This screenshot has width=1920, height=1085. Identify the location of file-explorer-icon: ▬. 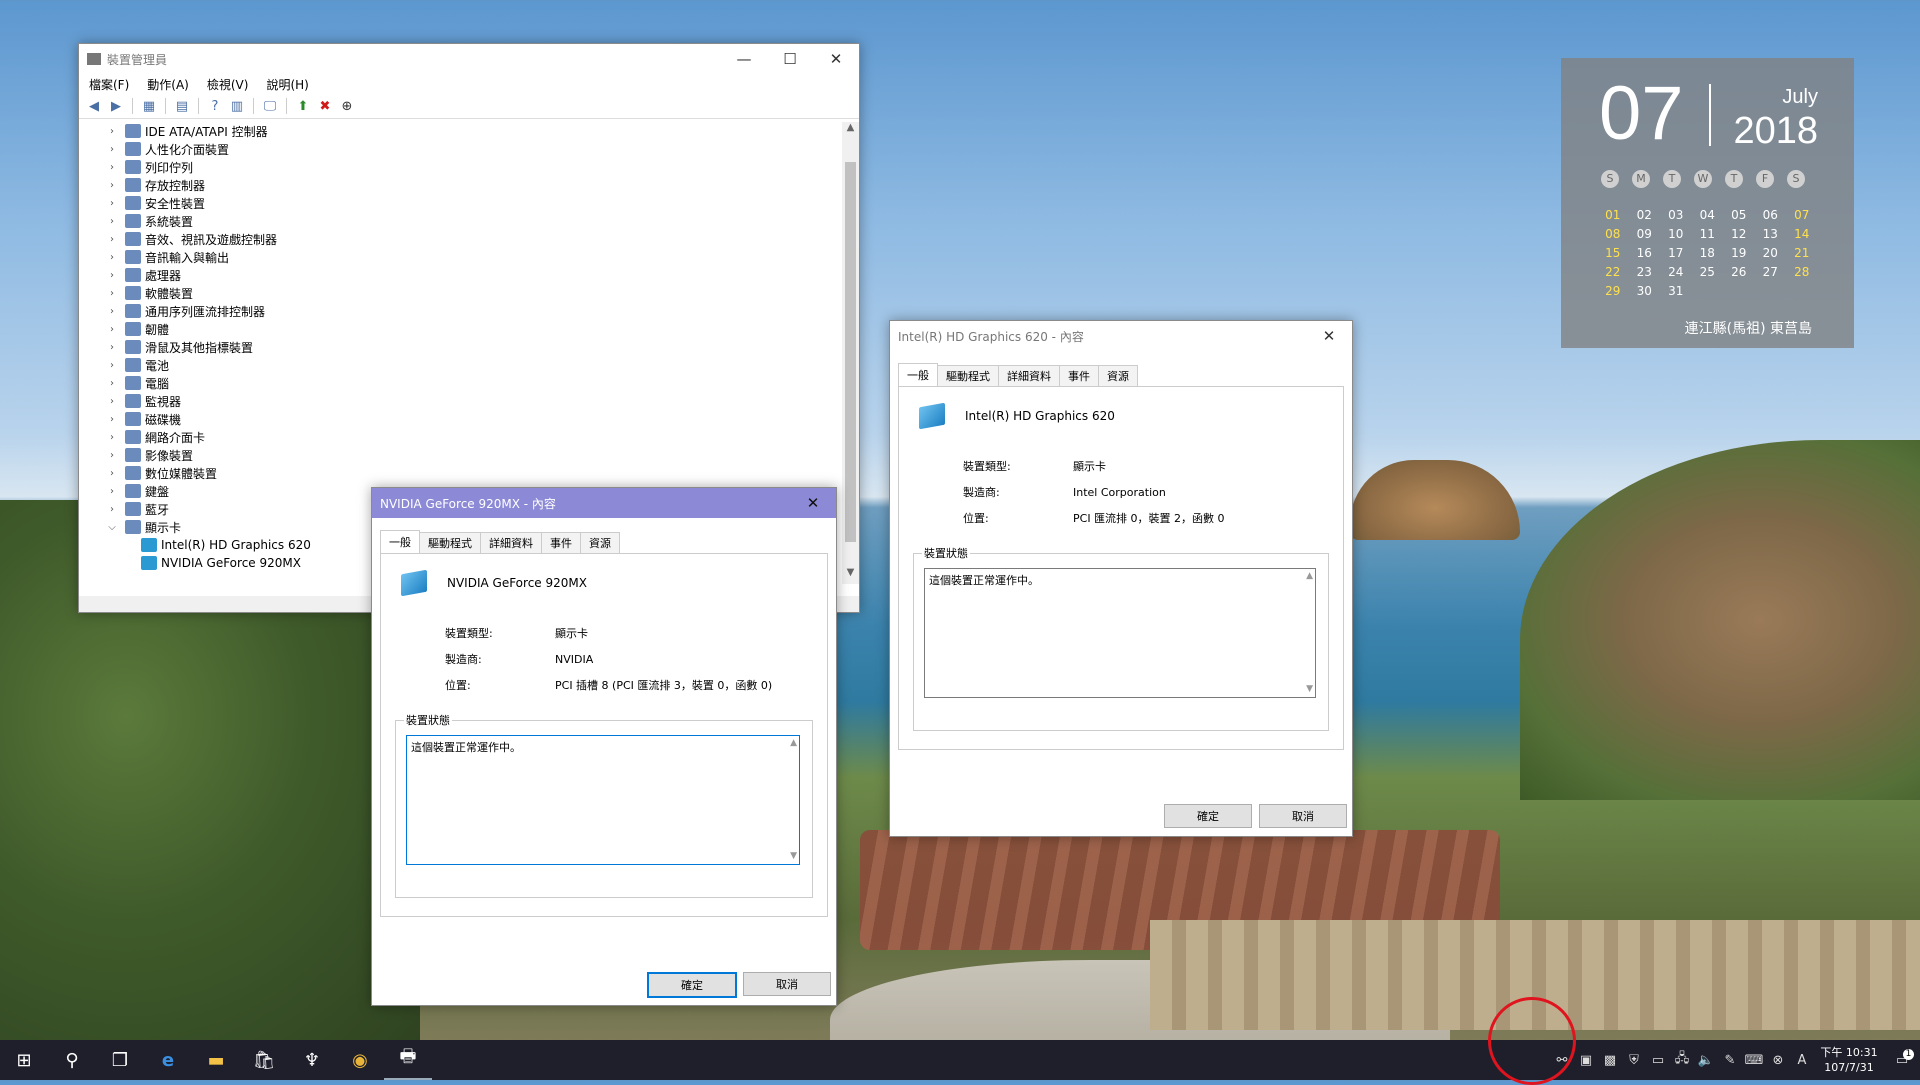
(216, 1060).